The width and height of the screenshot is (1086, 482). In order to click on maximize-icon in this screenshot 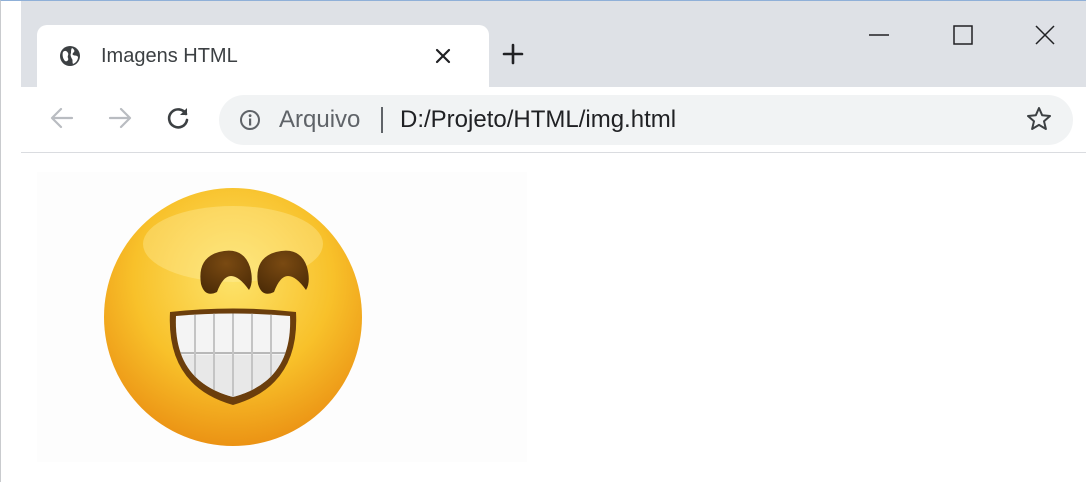, I will do `click(963, 37)`.